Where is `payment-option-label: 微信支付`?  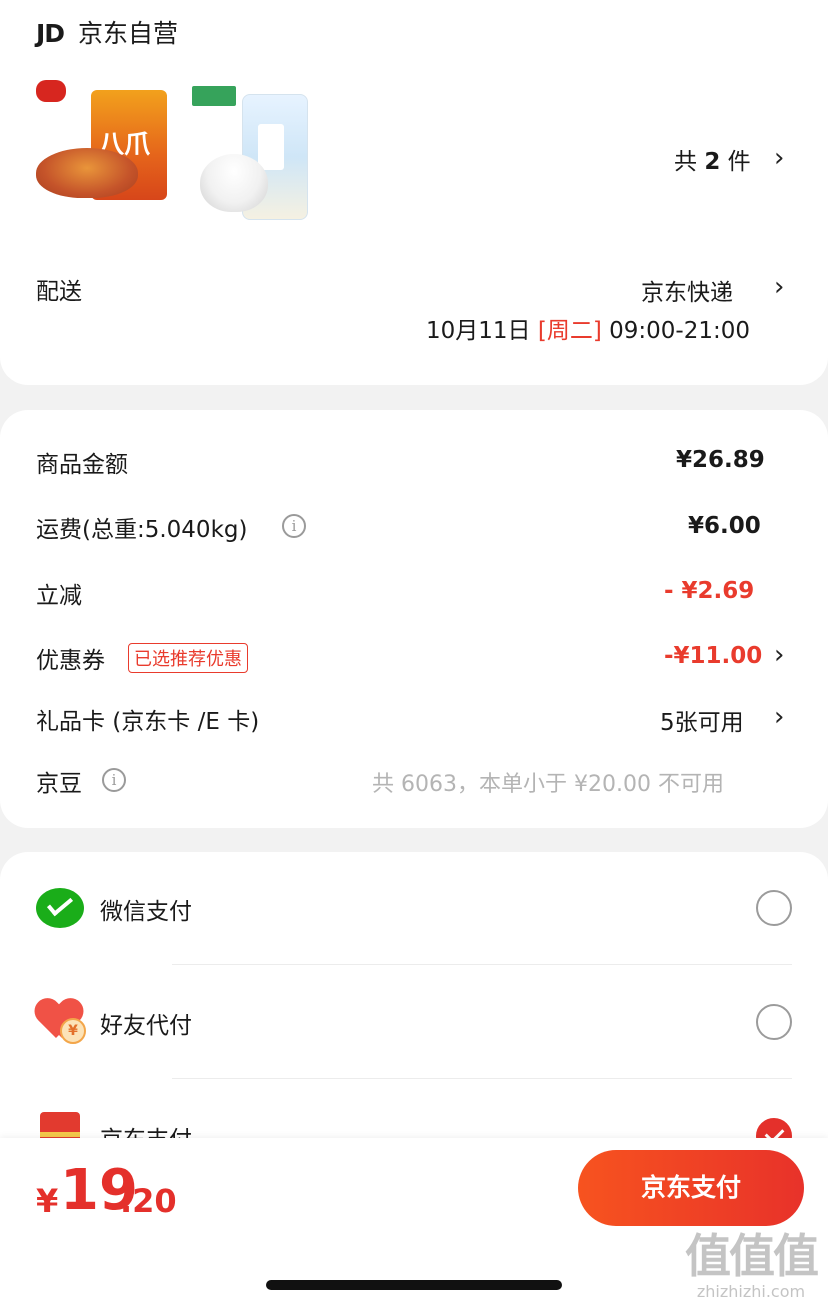
payment-option-label: 微信支付 is located at coordinates (146, 909).